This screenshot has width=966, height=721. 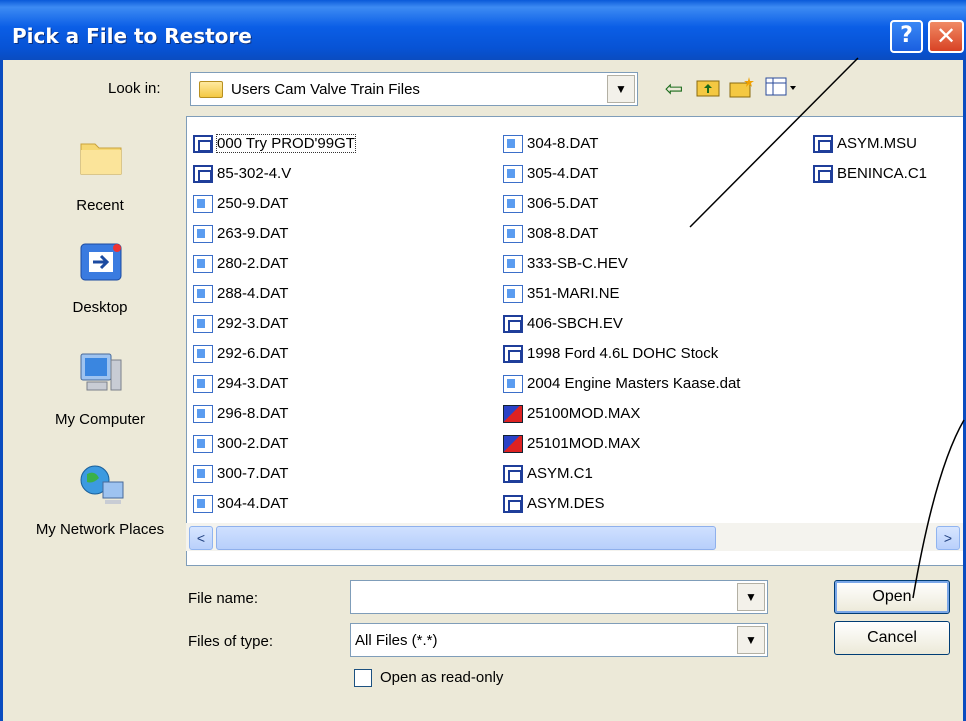 What do you see at coordinates (223, 598) in the screenshot?
I see `file-name-label: File name:` at bounding box center [223, 598].